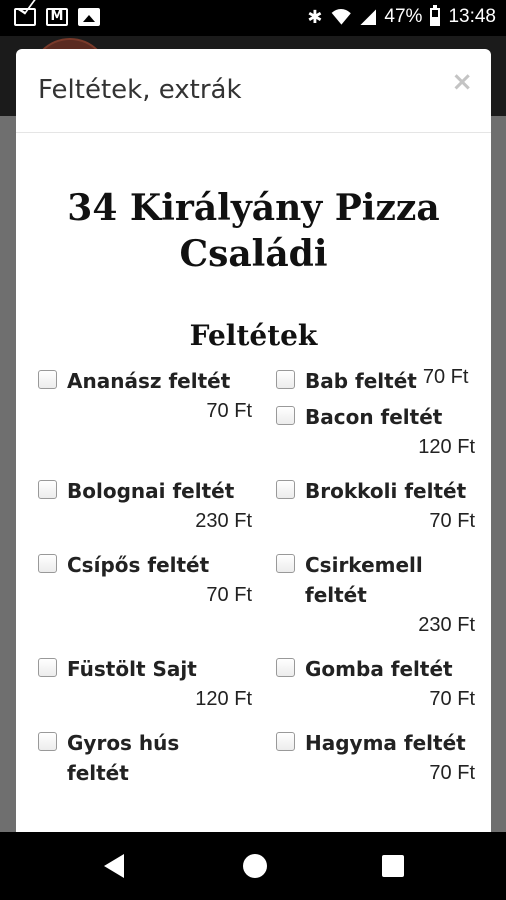  Describe the element at coordinates (132, 669) in the screenshot. I see `topping-name: Füstölt Sajt` at that location.